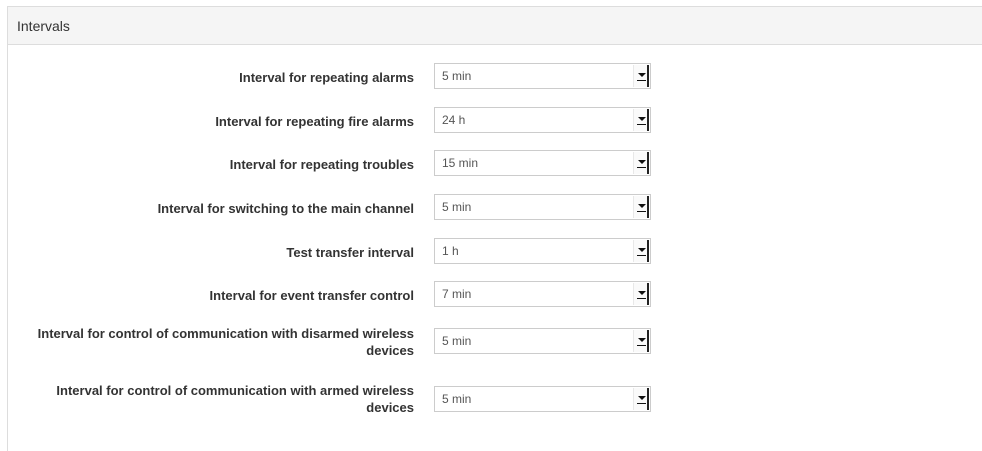 This screenshot has height=451, width=982. Describe the element at coordinates (495, 26) in the screenshot. I see `panel-header: Intervals` at that location.